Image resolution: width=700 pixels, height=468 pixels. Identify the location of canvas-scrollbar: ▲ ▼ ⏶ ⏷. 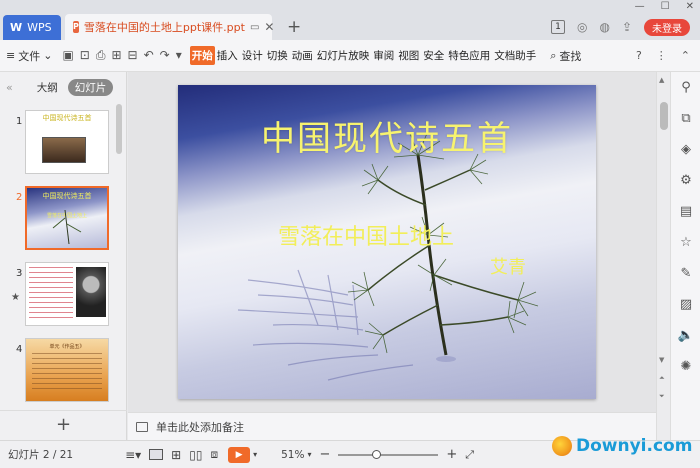
(663, 256).